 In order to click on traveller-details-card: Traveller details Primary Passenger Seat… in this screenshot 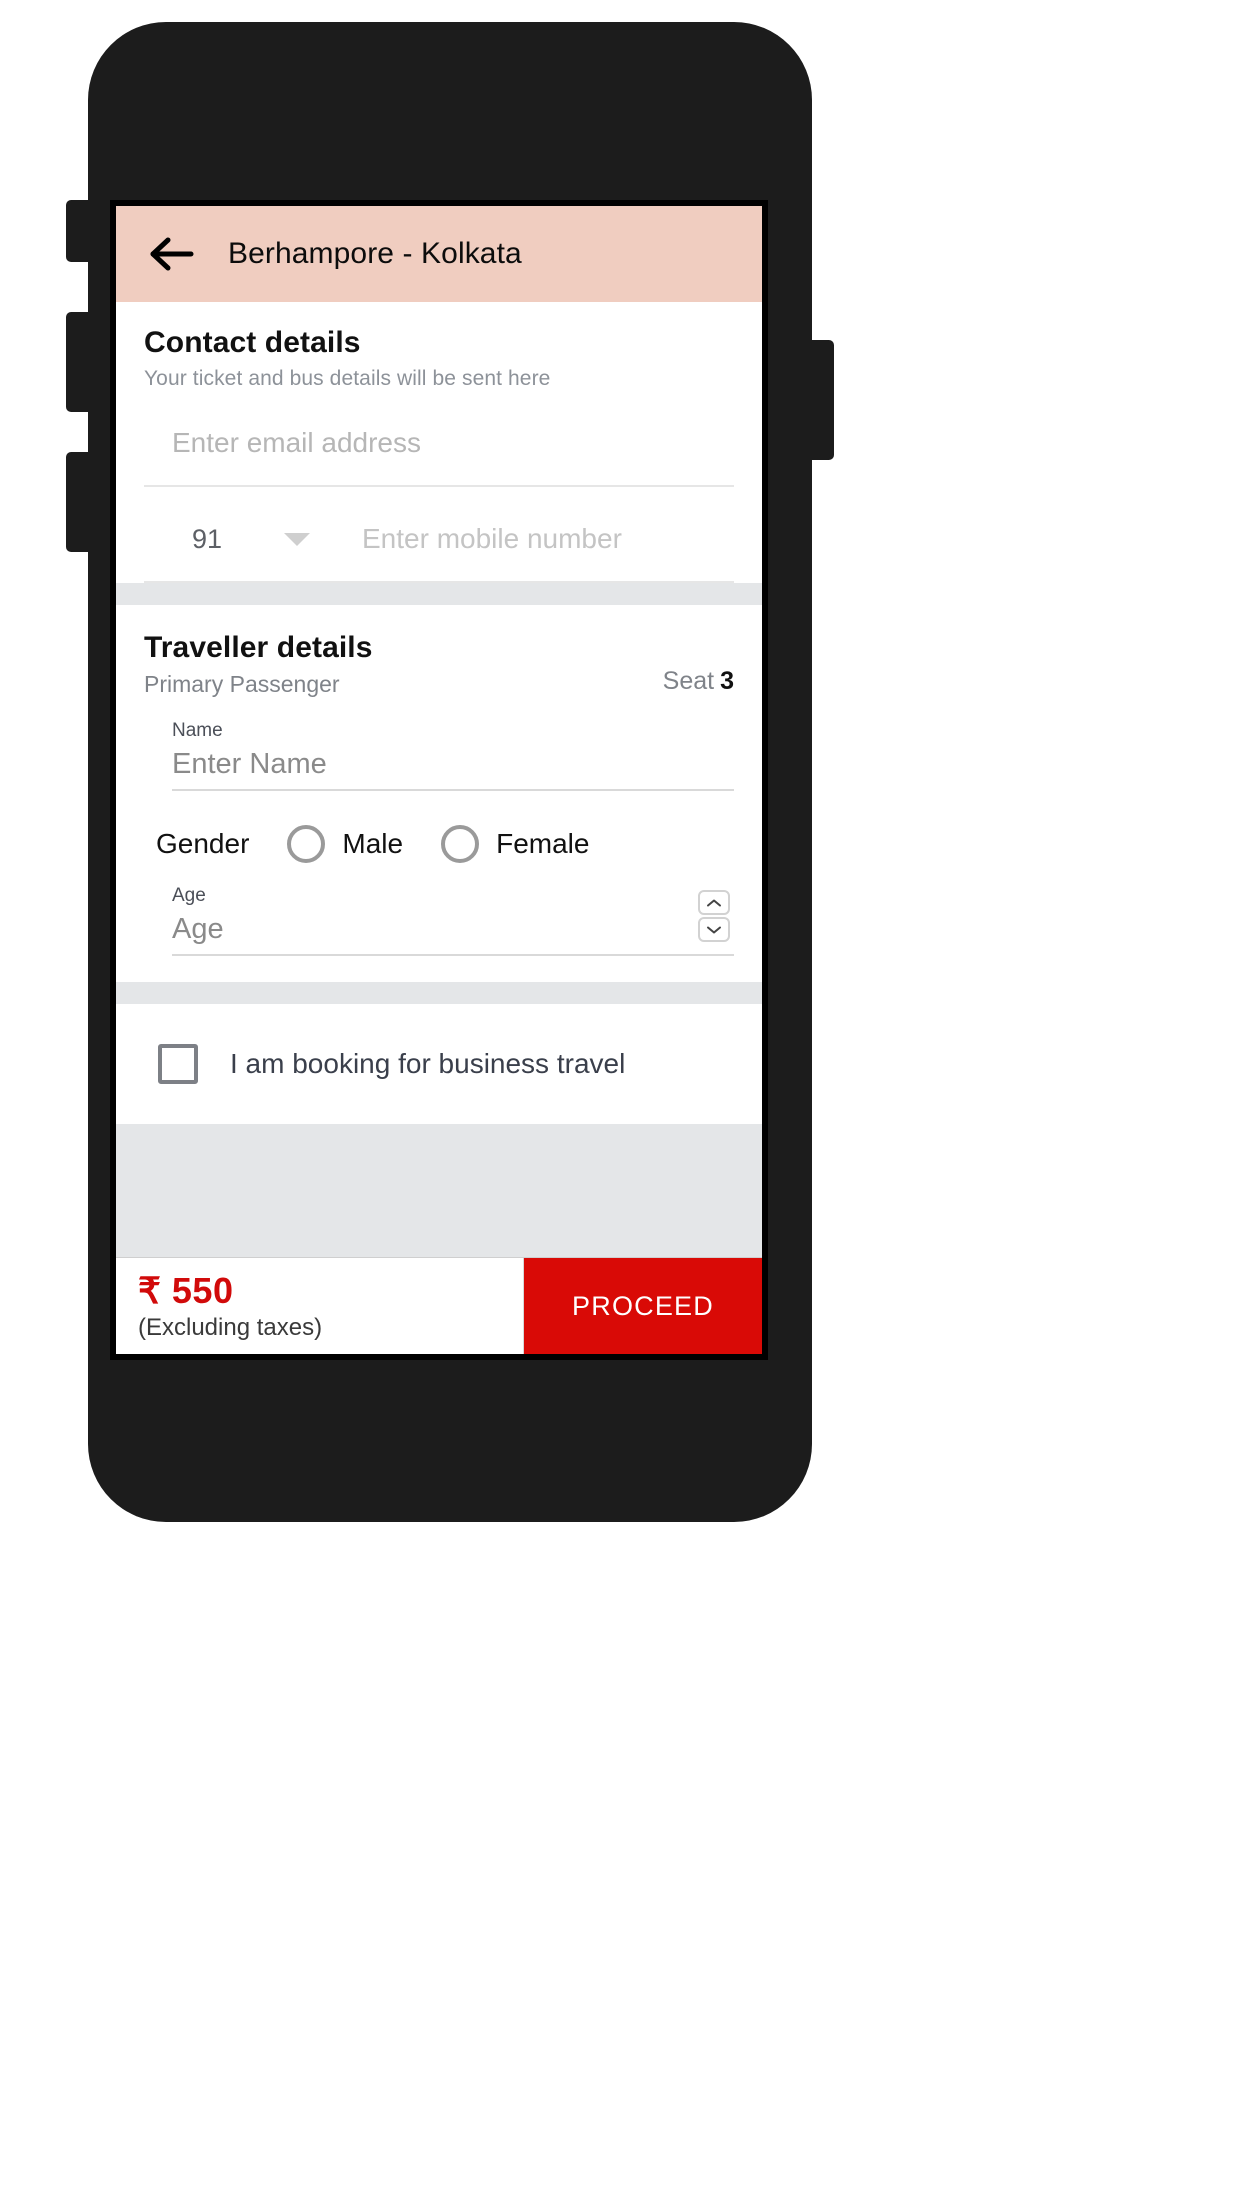, I will do `click(439, 793)`.